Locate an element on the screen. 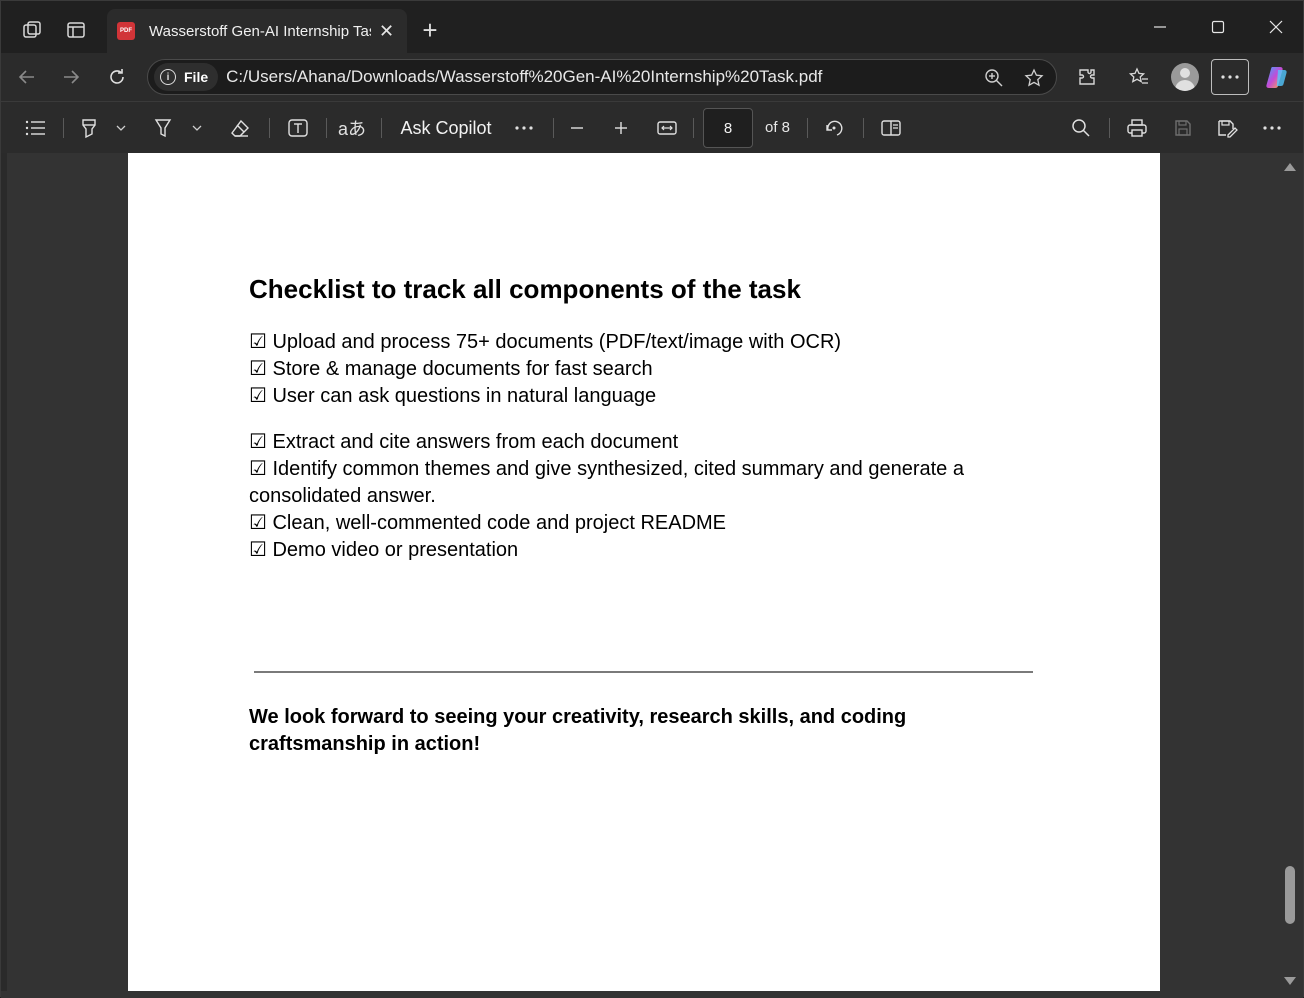  extensions-icon is located at coordinates (1087, 77).